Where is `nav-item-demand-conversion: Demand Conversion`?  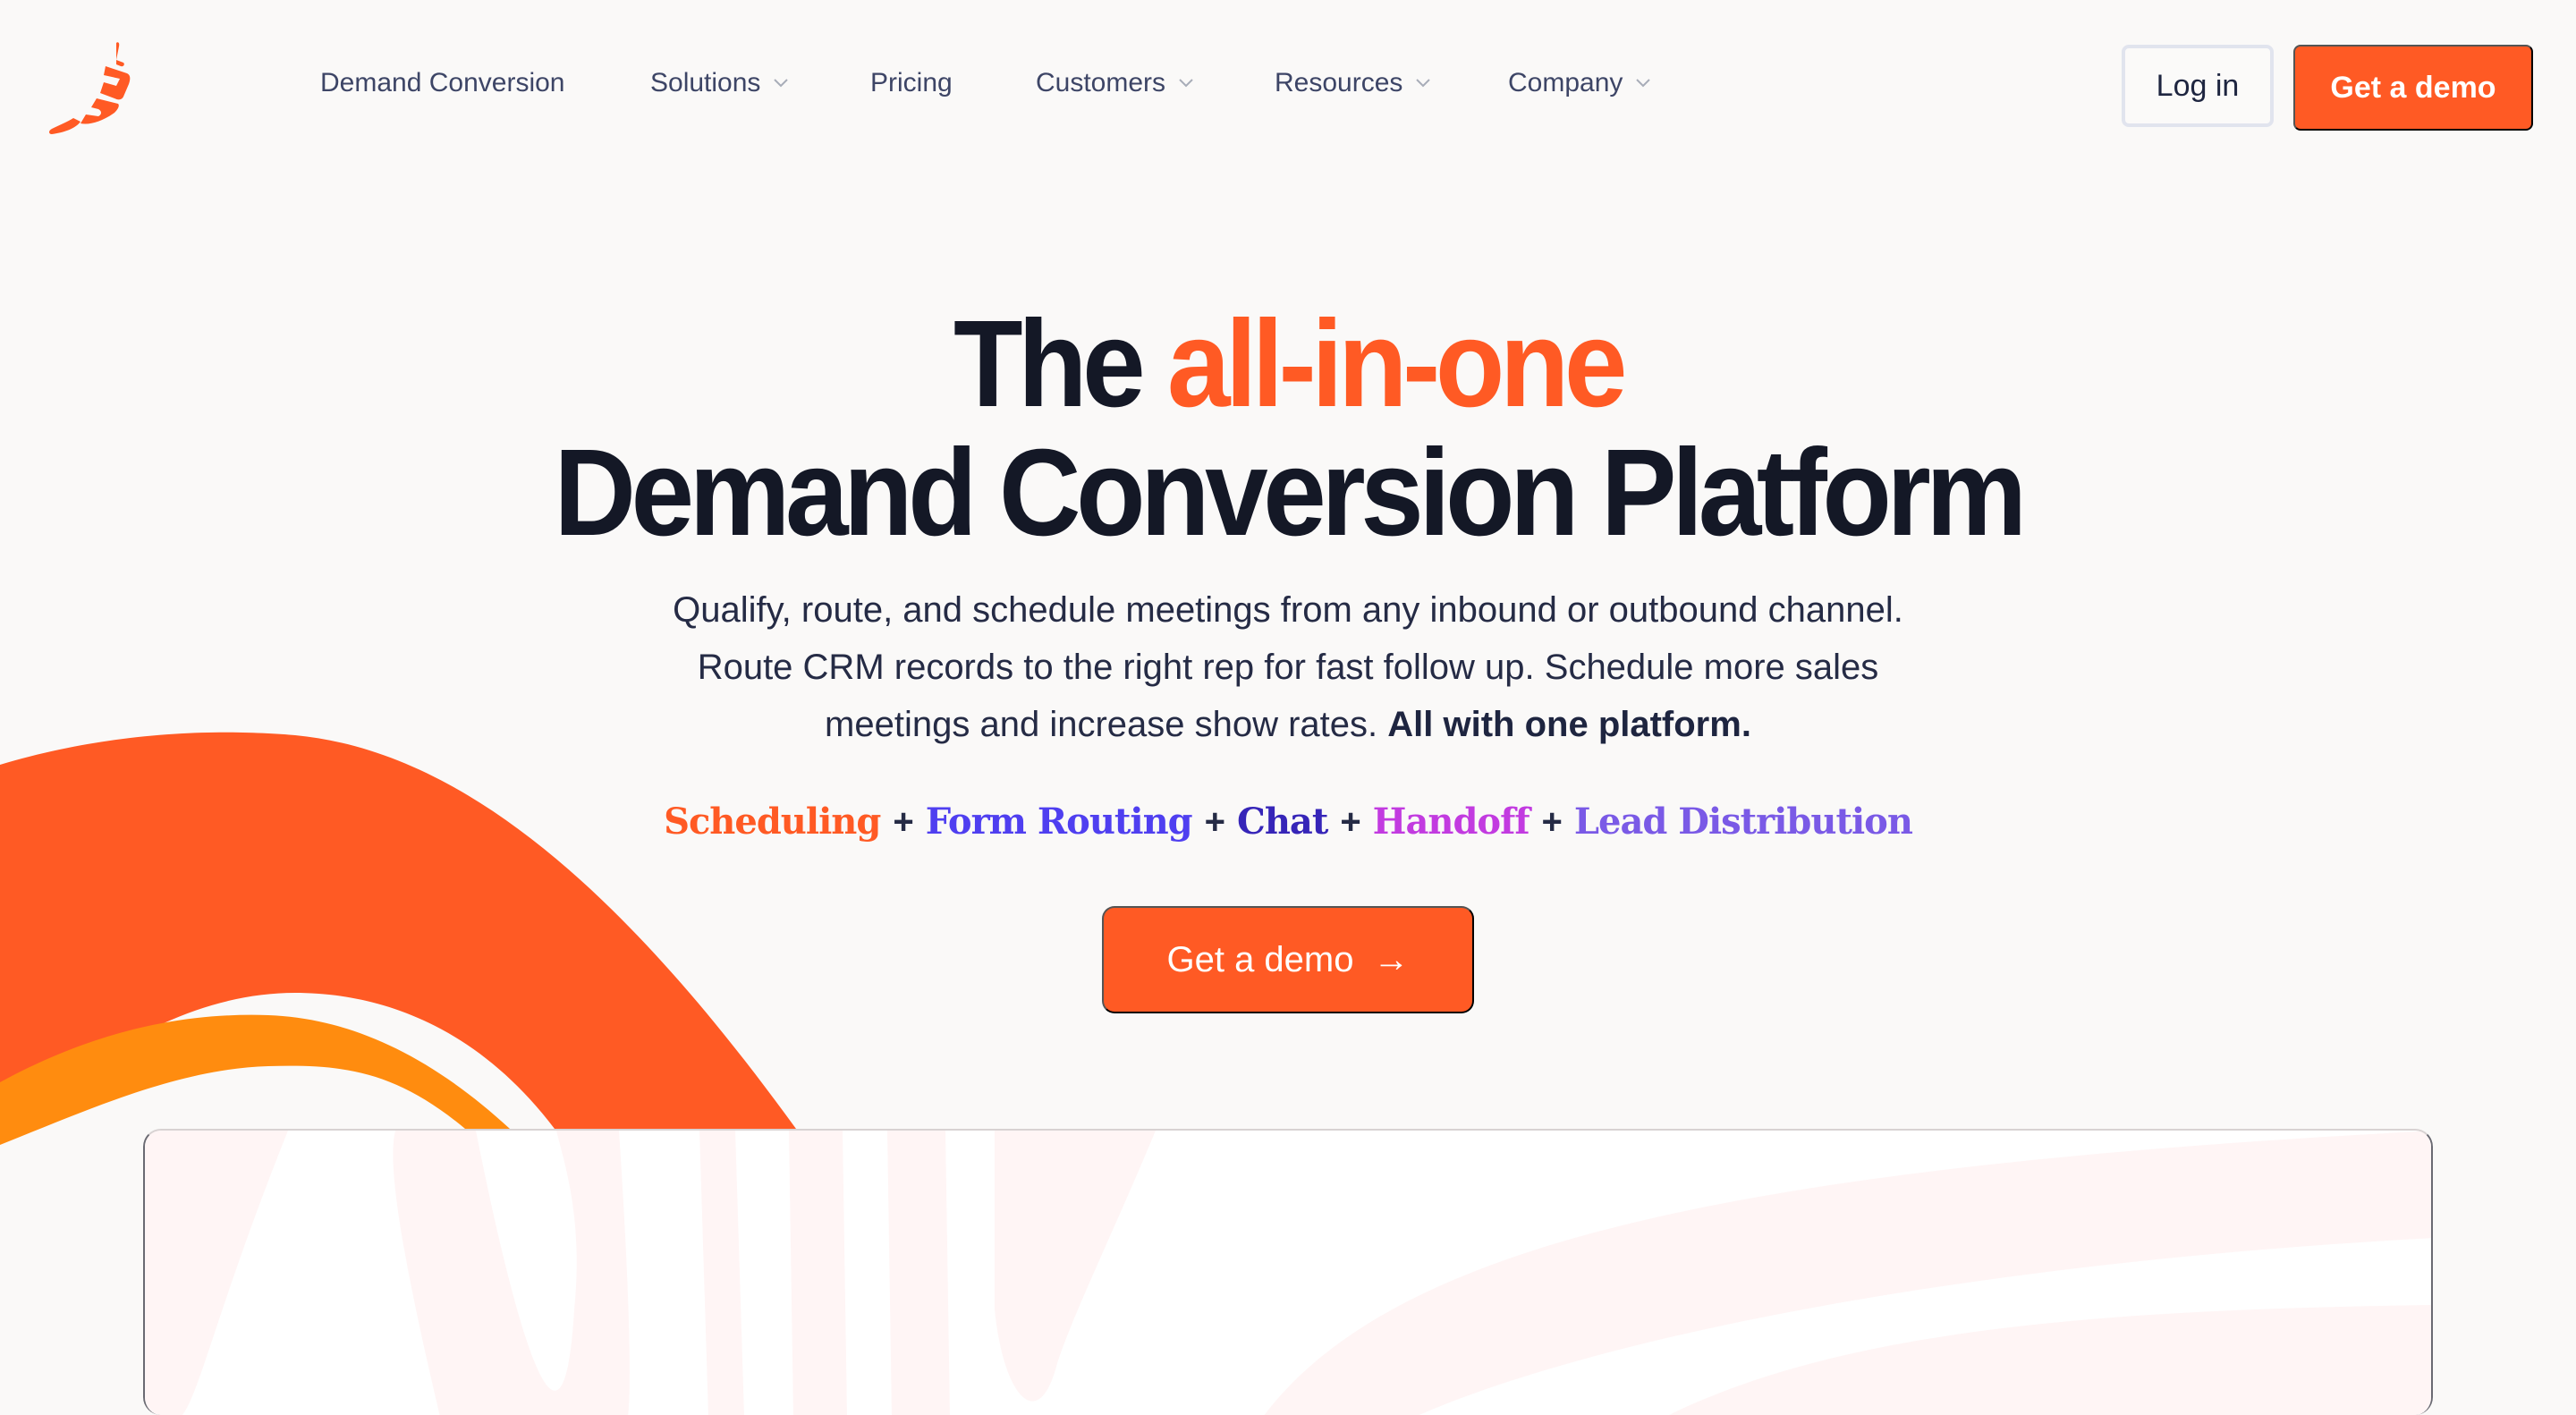 nav-item-demand-conversion: Demand Conversion is located at coordinates (442, 83).